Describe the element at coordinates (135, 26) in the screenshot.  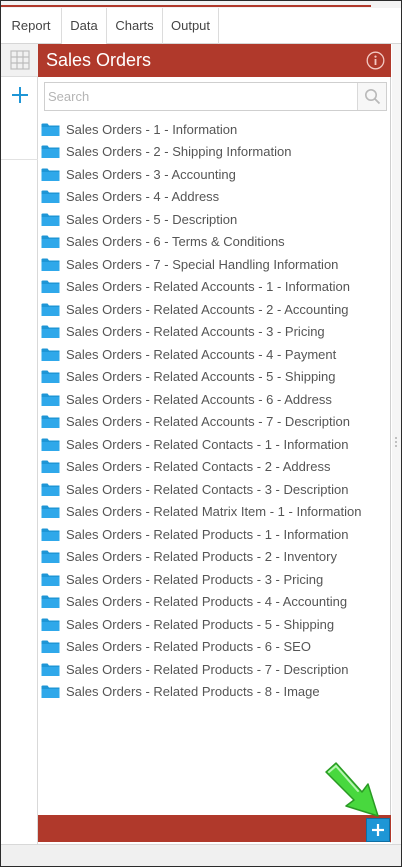
I see `tab-charts: Charts` at that location.